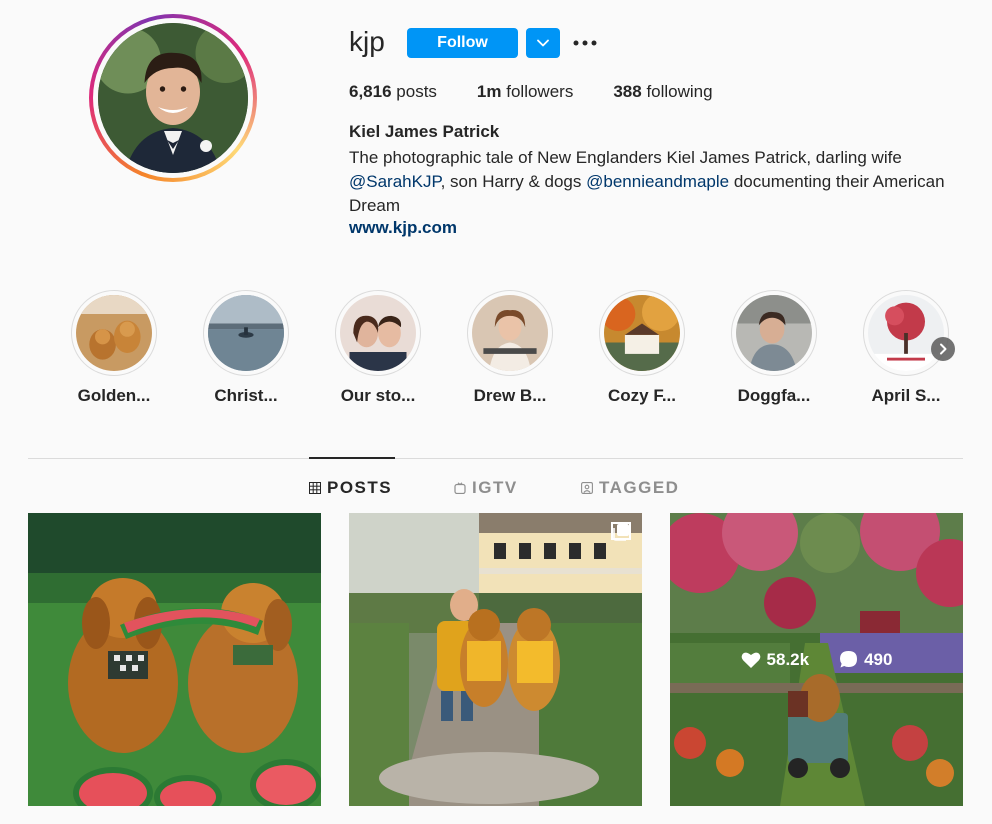 The height and width of the screenshot is (824, 992). I want to click on likes-stat: 58.2k, so click(775, 659).